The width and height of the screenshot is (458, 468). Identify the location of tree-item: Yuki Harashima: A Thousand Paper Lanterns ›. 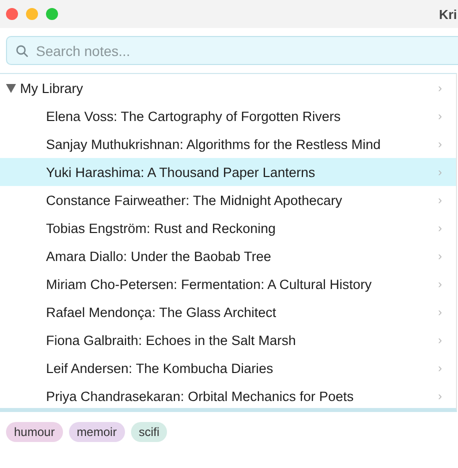
(228, 172).